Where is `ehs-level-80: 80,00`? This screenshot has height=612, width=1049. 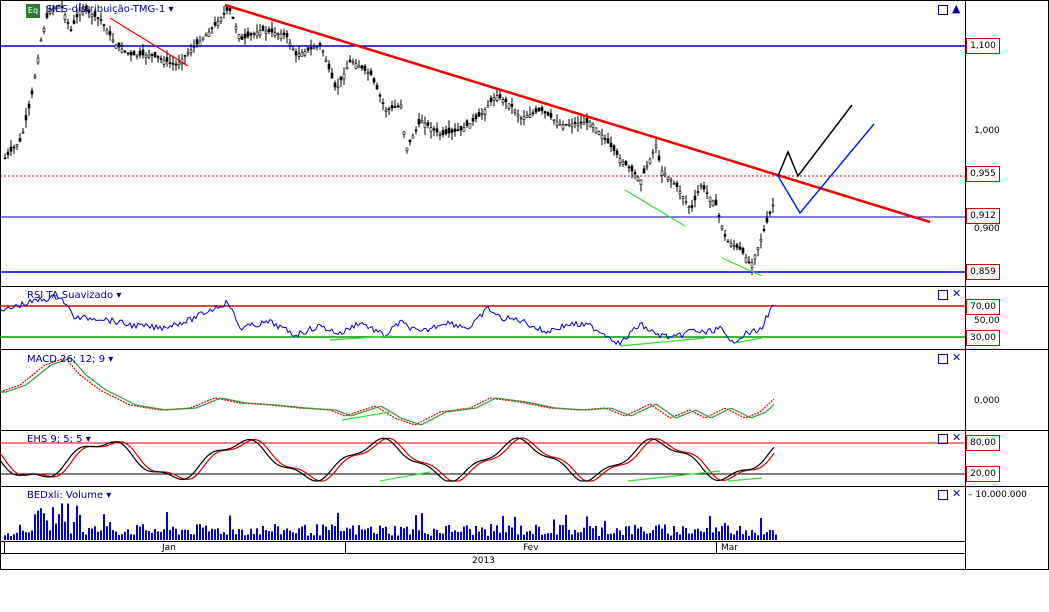 ehs-level-80: 80,00 is located at coordinates (983, 443).